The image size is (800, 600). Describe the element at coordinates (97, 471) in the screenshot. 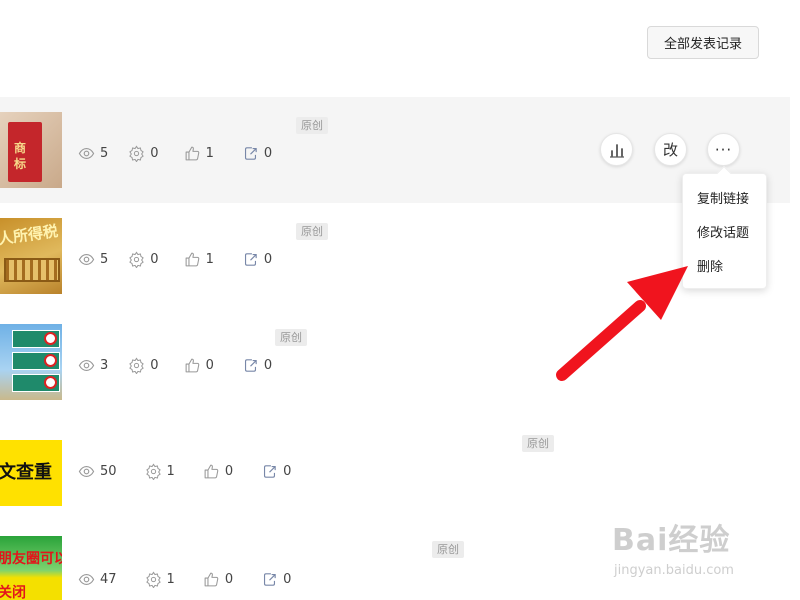

I see `views-stat: 50` at that location.